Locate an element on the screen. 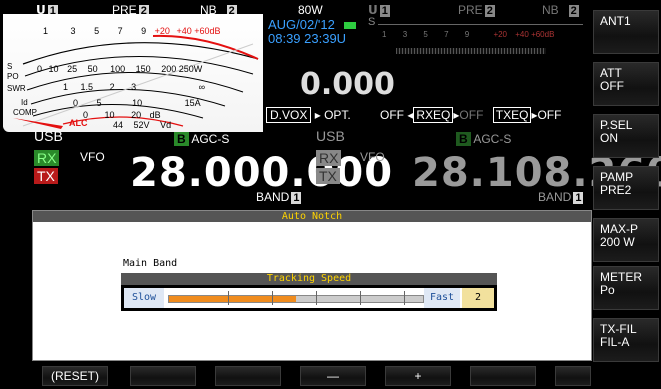  reset-button: (RESET) is located at coordinates (75, 376).